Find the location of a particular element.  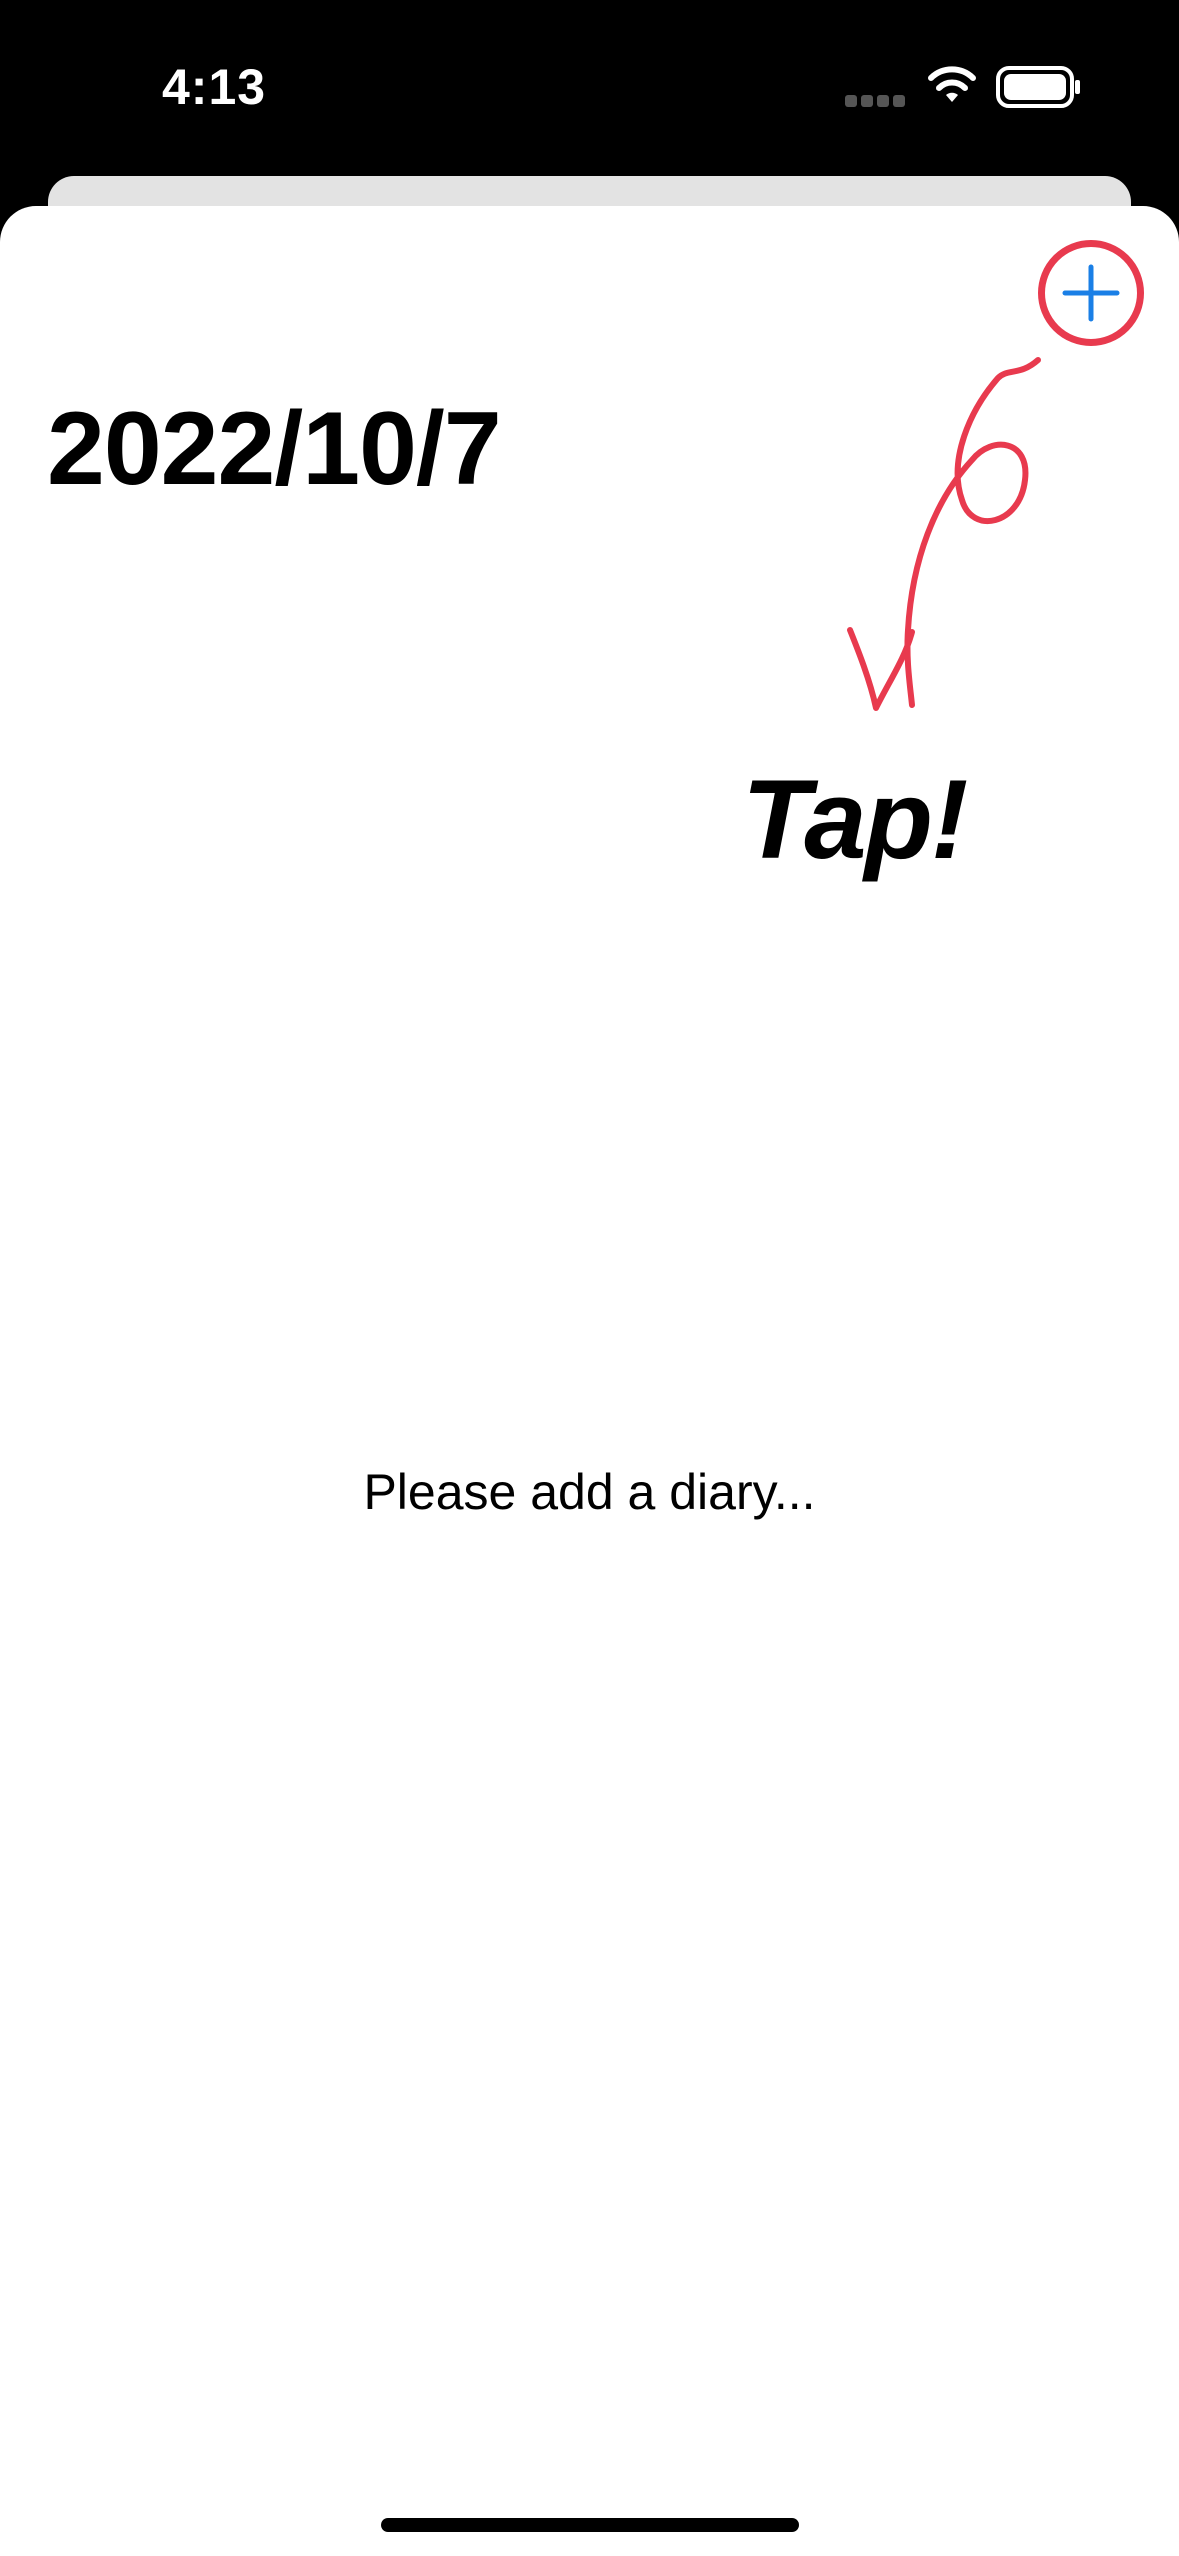

status-time: 4:13 is located at coordinates (214, 87).